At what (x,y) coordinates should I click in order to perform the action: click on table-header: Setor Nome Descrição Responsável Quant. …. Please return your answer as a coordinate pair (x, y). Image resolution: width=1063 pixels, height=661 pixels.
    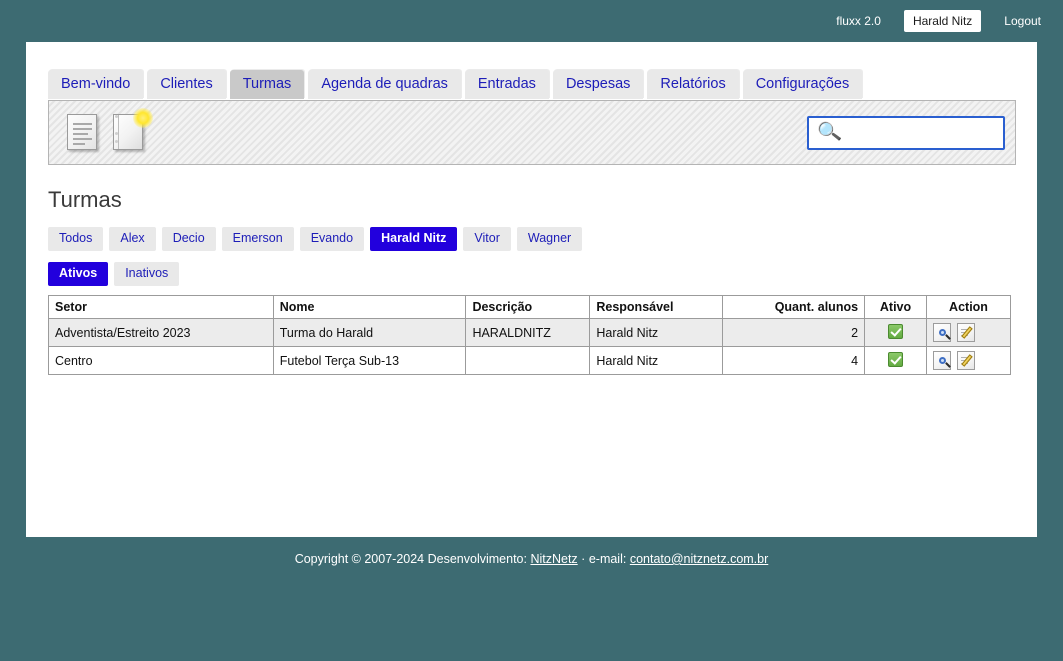
    Looking at the image, I should click on (529, 307).